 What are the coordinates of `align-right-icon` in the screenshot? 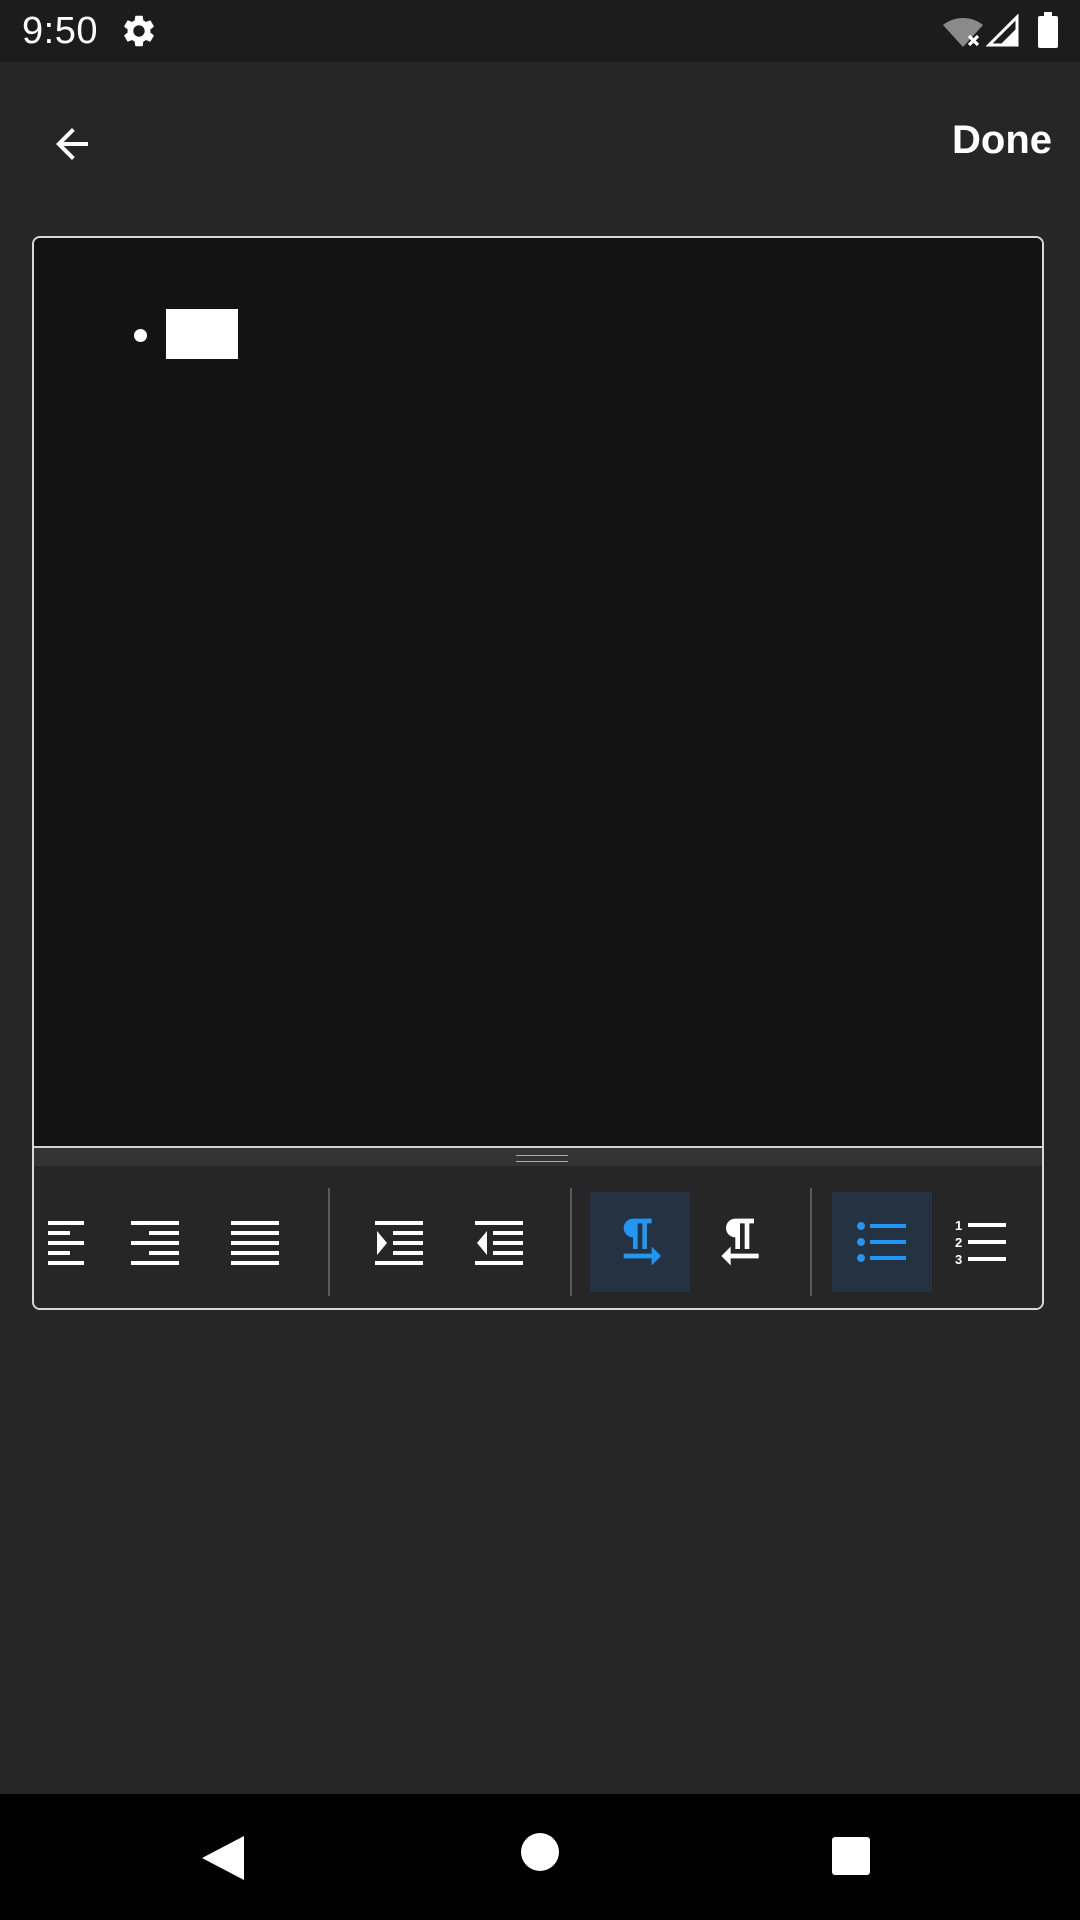 It's located at (155, 1243).